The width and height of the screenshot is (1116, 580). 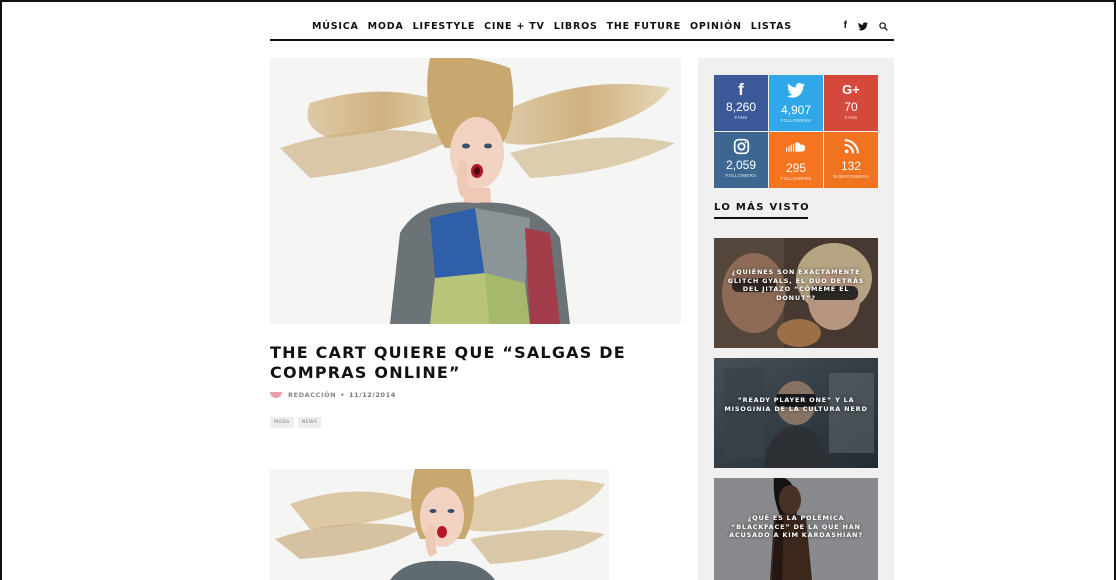 I want to click on nav-social-icons: f, so click(x=866, y=26).